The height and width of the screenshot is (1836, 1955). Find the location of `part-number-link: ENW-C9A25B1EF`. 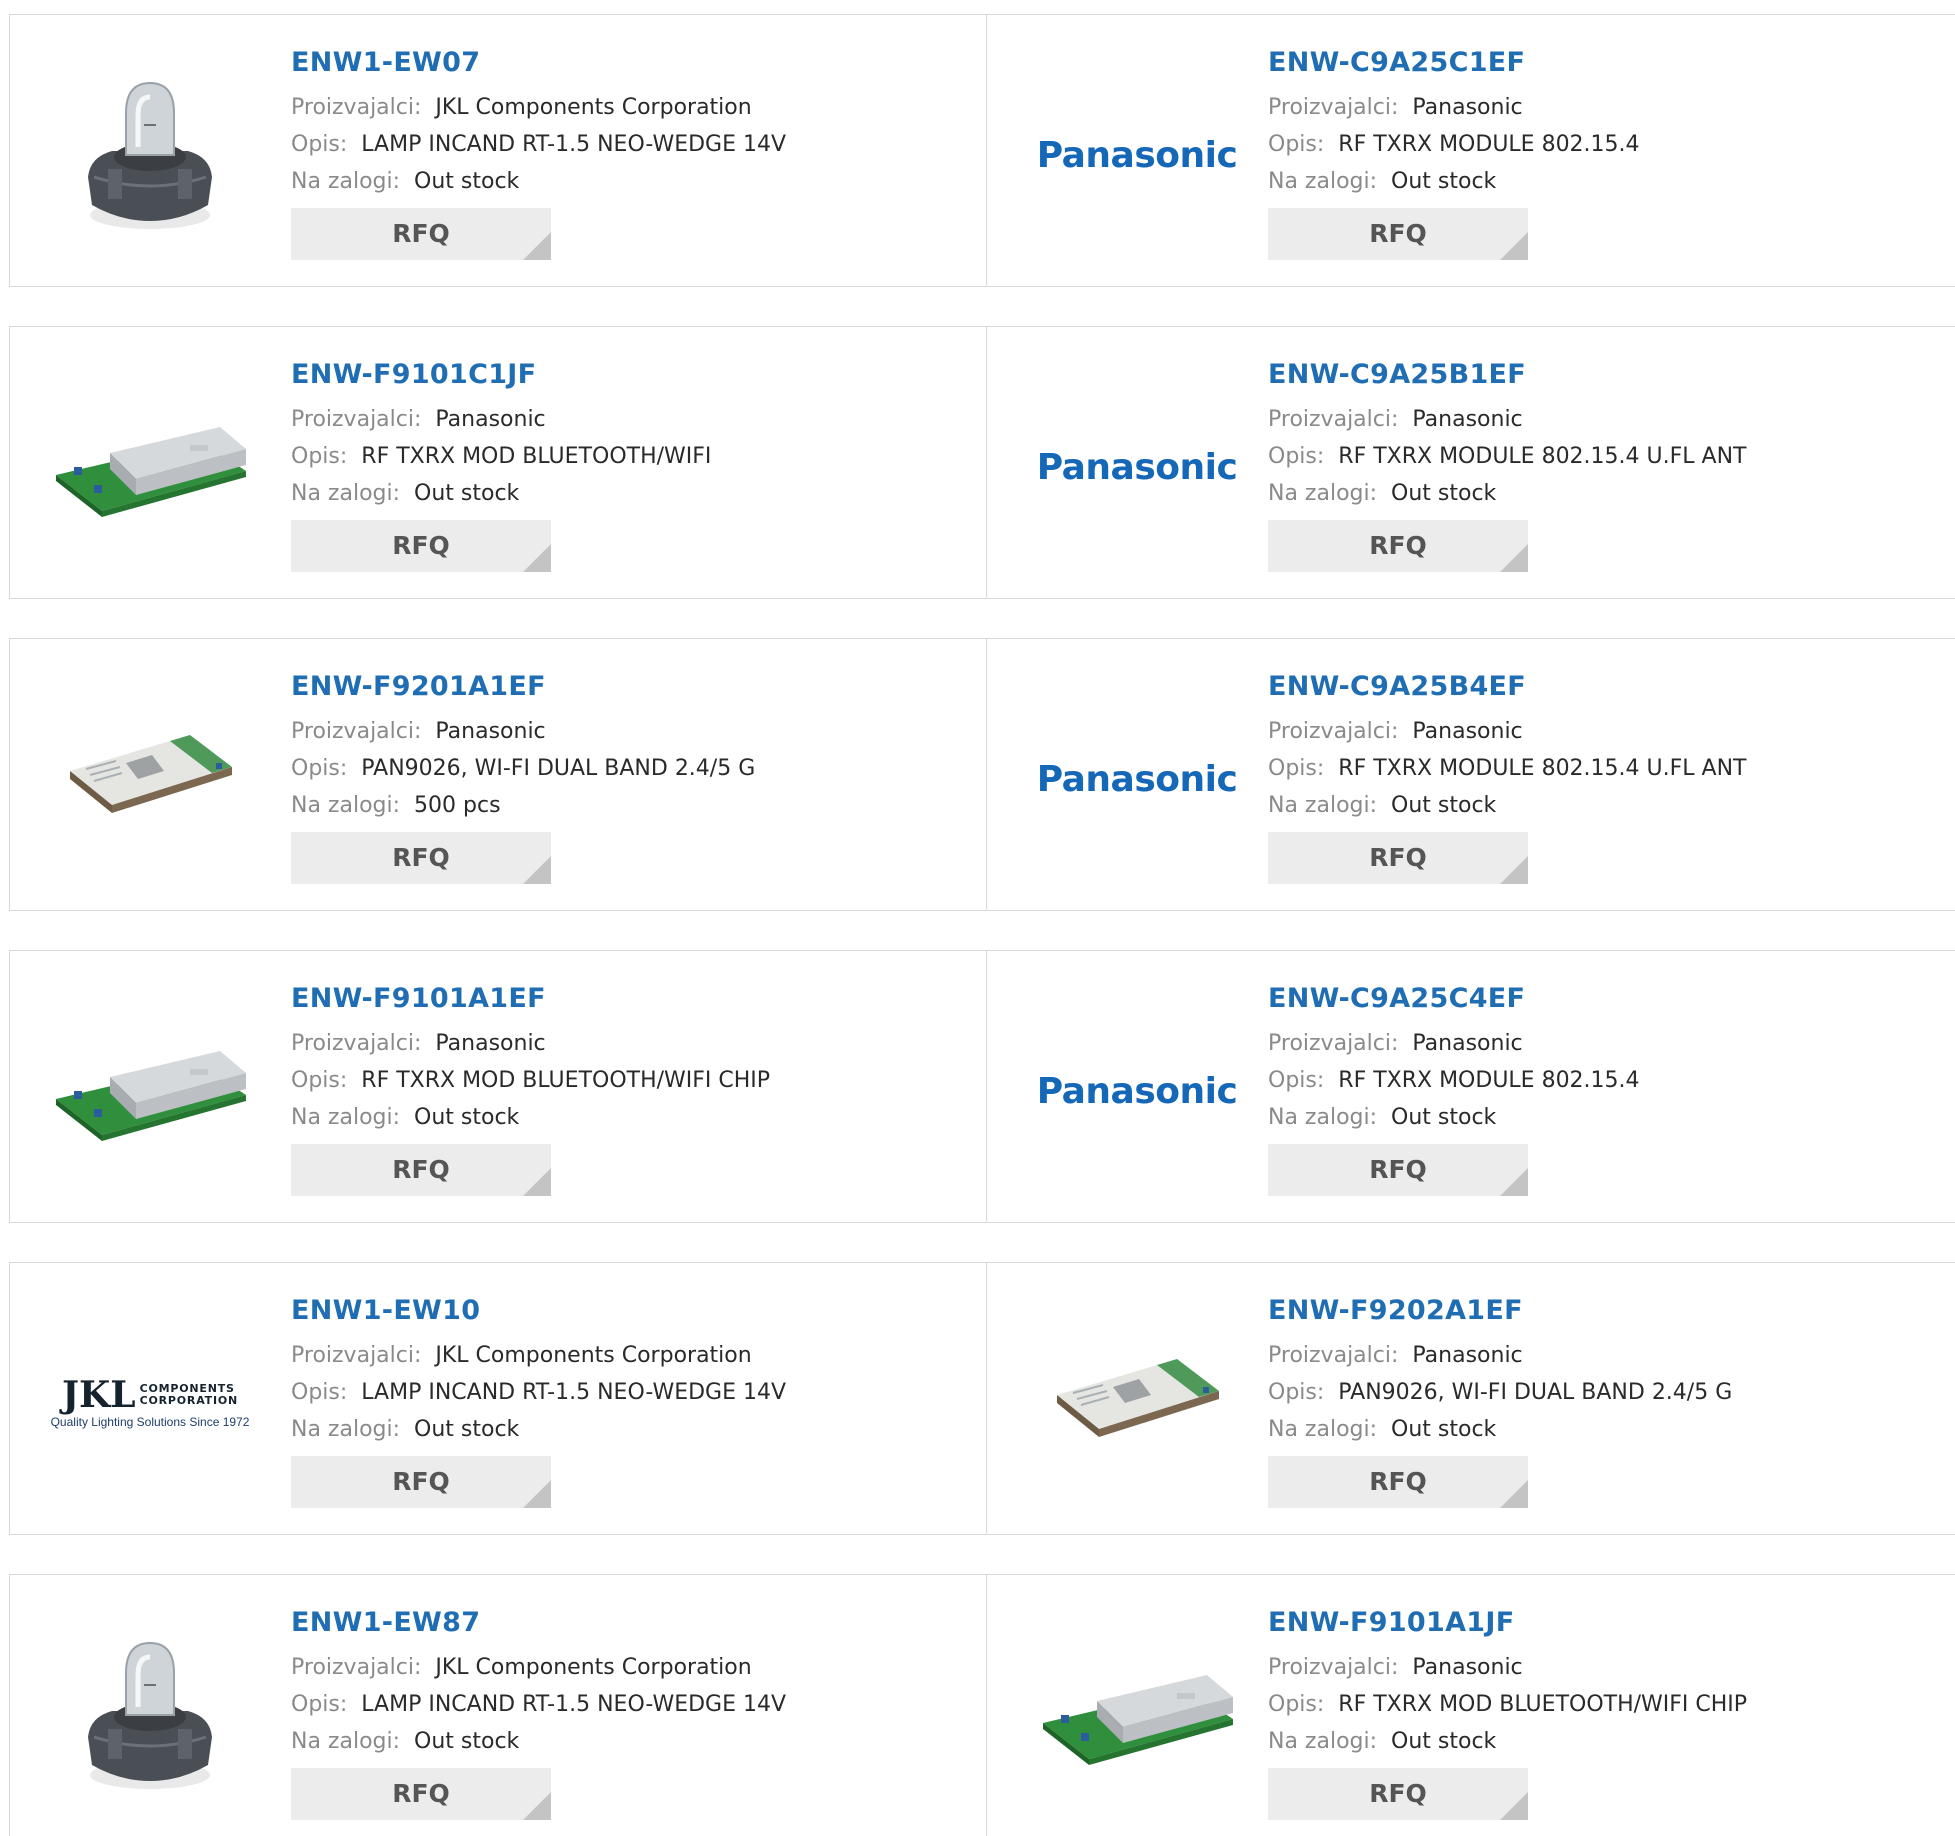

part-number-link: ENW-C9A25B1EF is located at coordinates (1507, 375).